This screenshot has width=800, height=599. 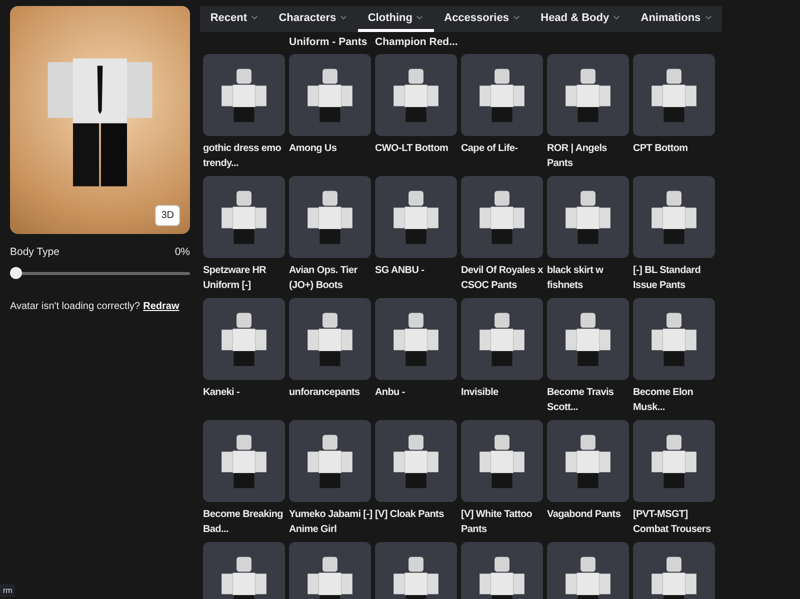 What do you see at coordinates (490, 149) in the screenshot?
I see `item-name: Cape of Life-` at bounding box center [490, 149].